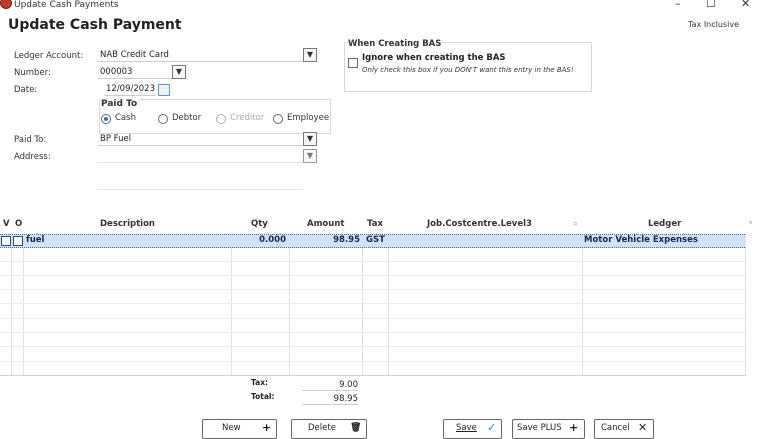 This screenshot has width=761, height=439. I want to click on paid-to-label: Paid To:, so click(30, 140).